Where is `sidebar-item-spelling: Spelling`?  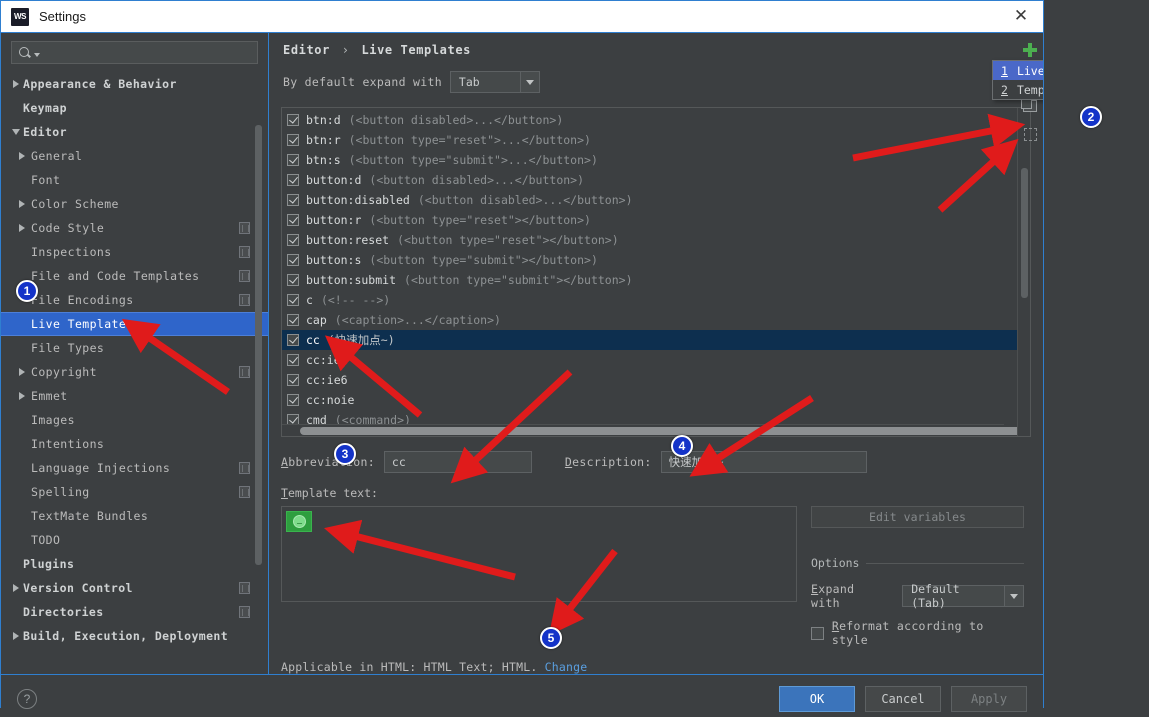
sidebar-item-spelling: Spelling is located at coordinates (134, 492).